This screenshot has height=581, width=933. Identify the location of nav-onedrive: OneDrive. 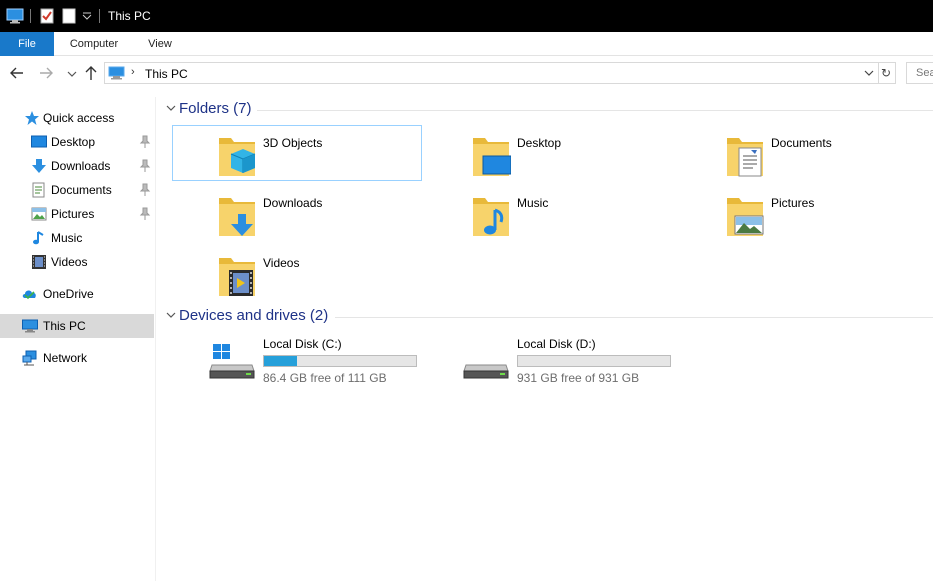
(77, 294).